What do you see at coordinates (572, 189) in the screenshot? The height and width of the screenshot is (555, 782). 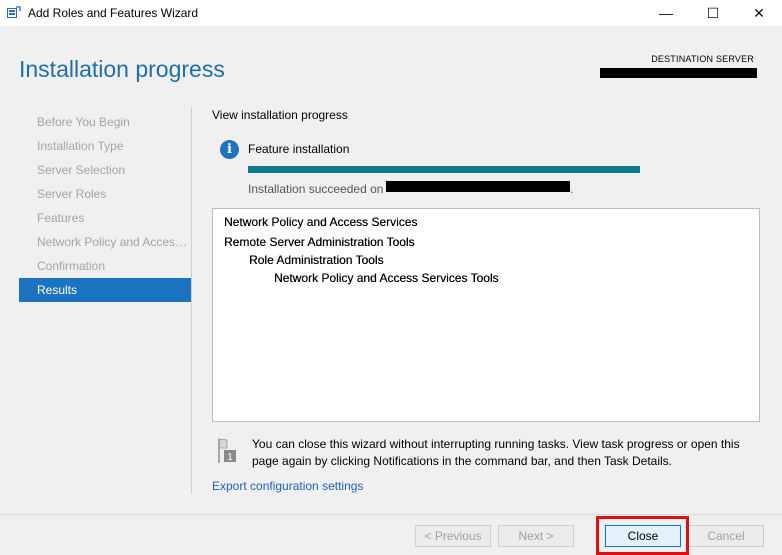 I see `installation-status-suffix: .` at bounding box center [572, 189].